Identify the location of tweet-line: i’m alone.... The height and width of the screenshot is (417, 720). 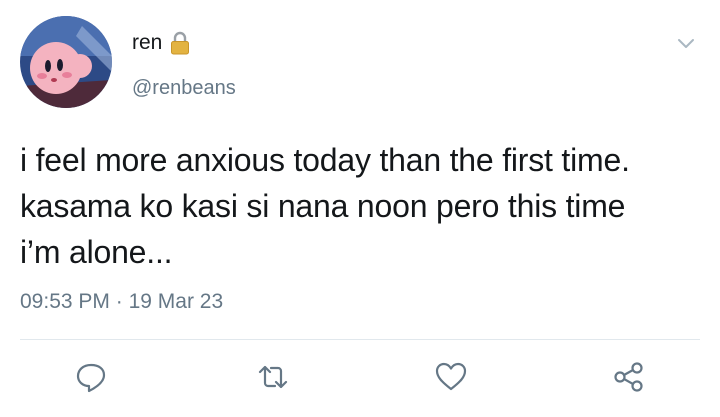
(96, 252).